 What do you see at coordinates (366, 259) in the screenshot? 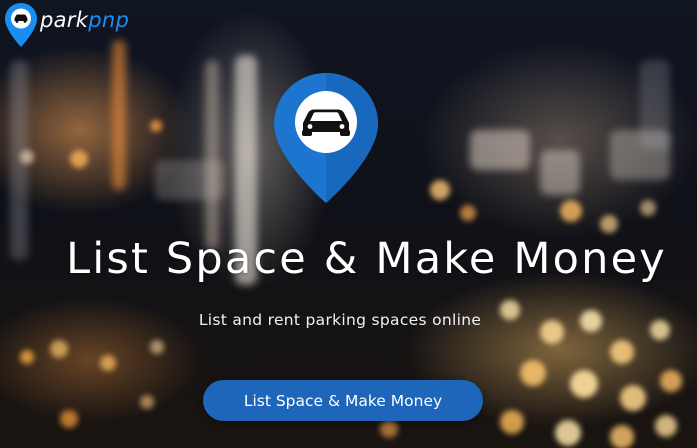
I see `hero-headline: List Space & Make Money` at bounding box center [366, 259].